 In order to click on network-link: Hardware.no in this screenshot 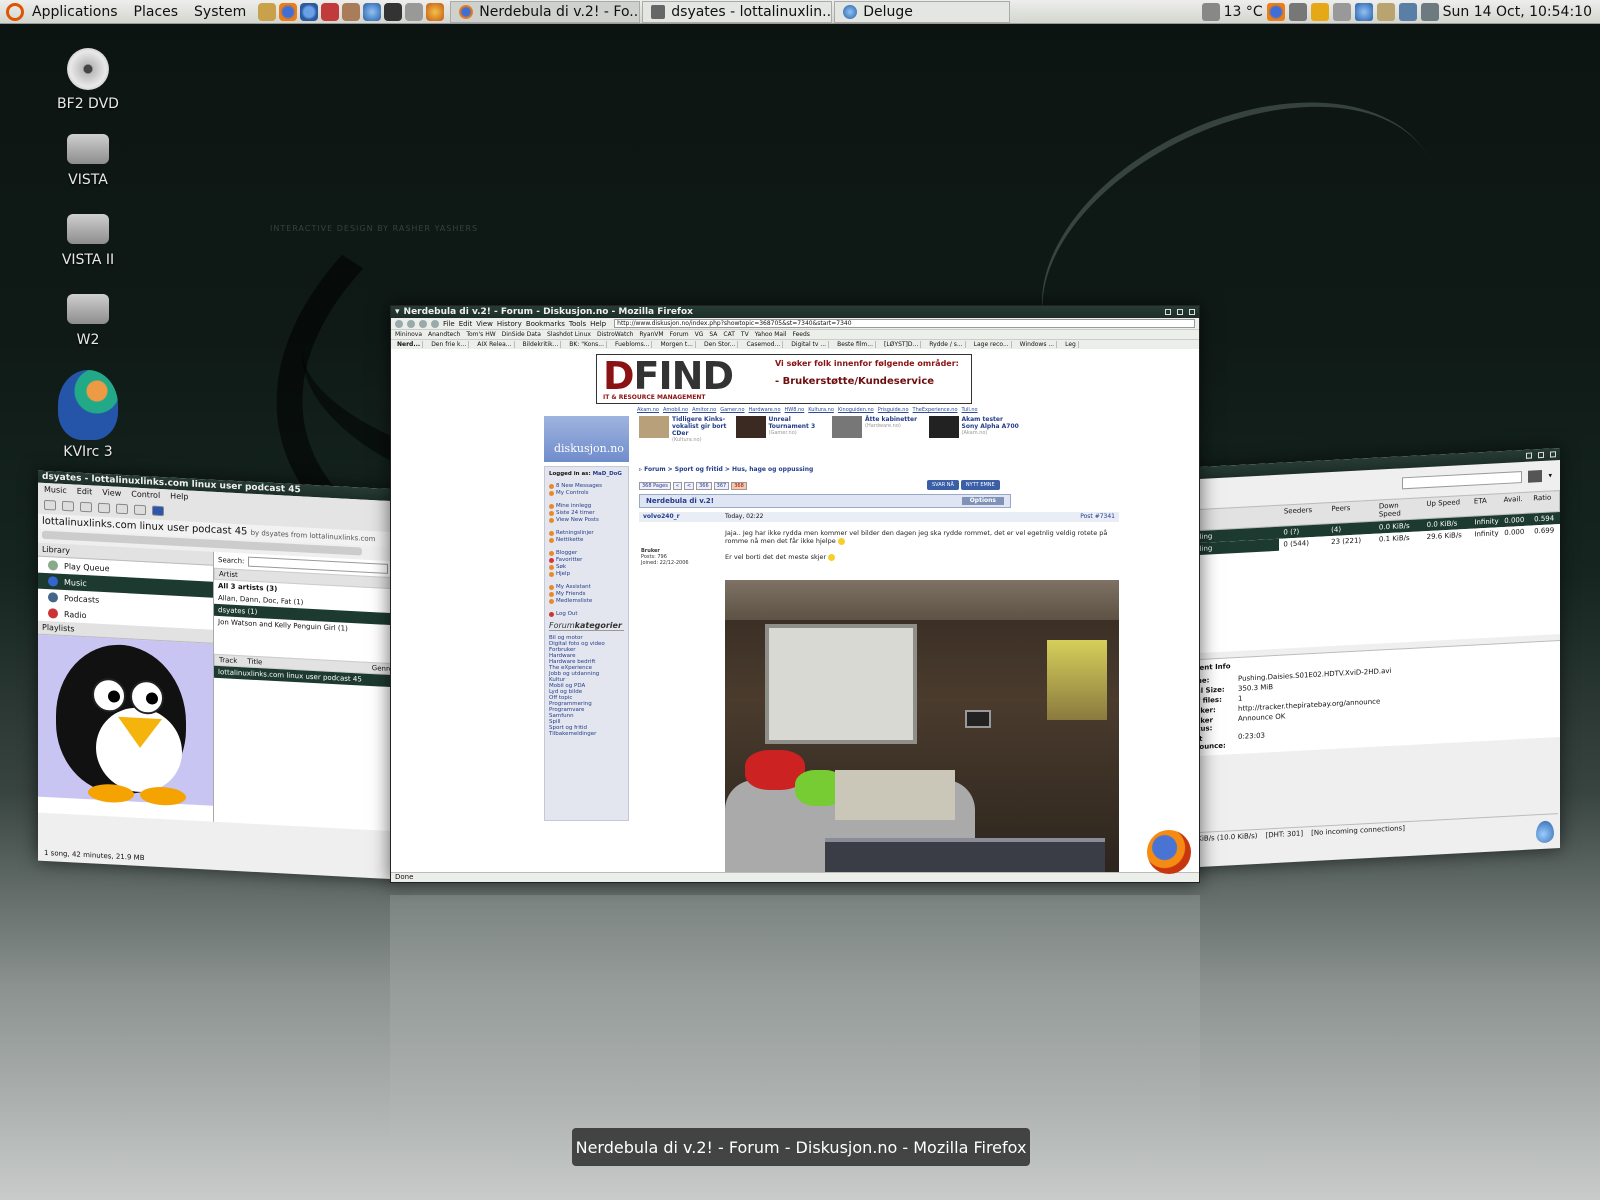, I will do `click(765, 410)`.